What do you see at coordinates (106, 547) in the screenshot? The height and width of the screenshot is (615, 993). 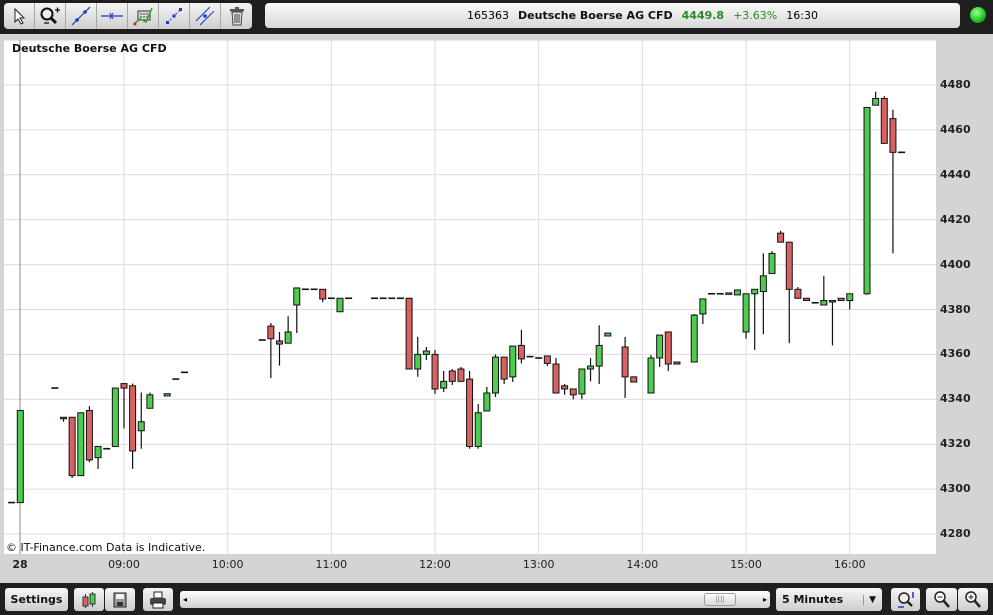 I see `copyright-notice: © IT-Finance.com Data is Indicative.` at bounding box center [106, 547].